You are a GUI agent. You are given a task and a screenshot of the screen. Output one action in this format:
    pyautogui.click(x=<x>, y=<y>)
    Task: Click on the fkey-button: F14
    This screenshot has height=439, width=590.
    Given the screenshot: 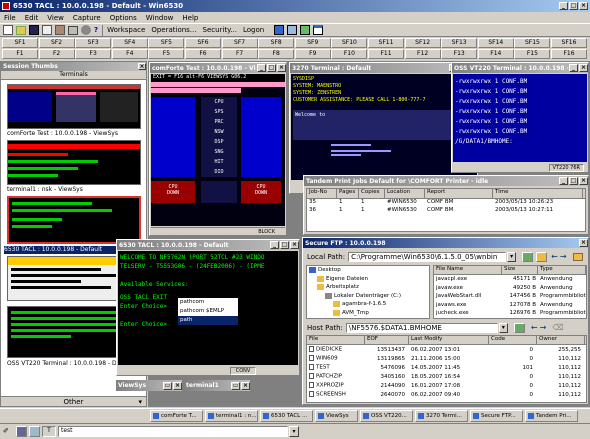 What is the action you would take?
    pyautogui.click(x=495, y=54)
    